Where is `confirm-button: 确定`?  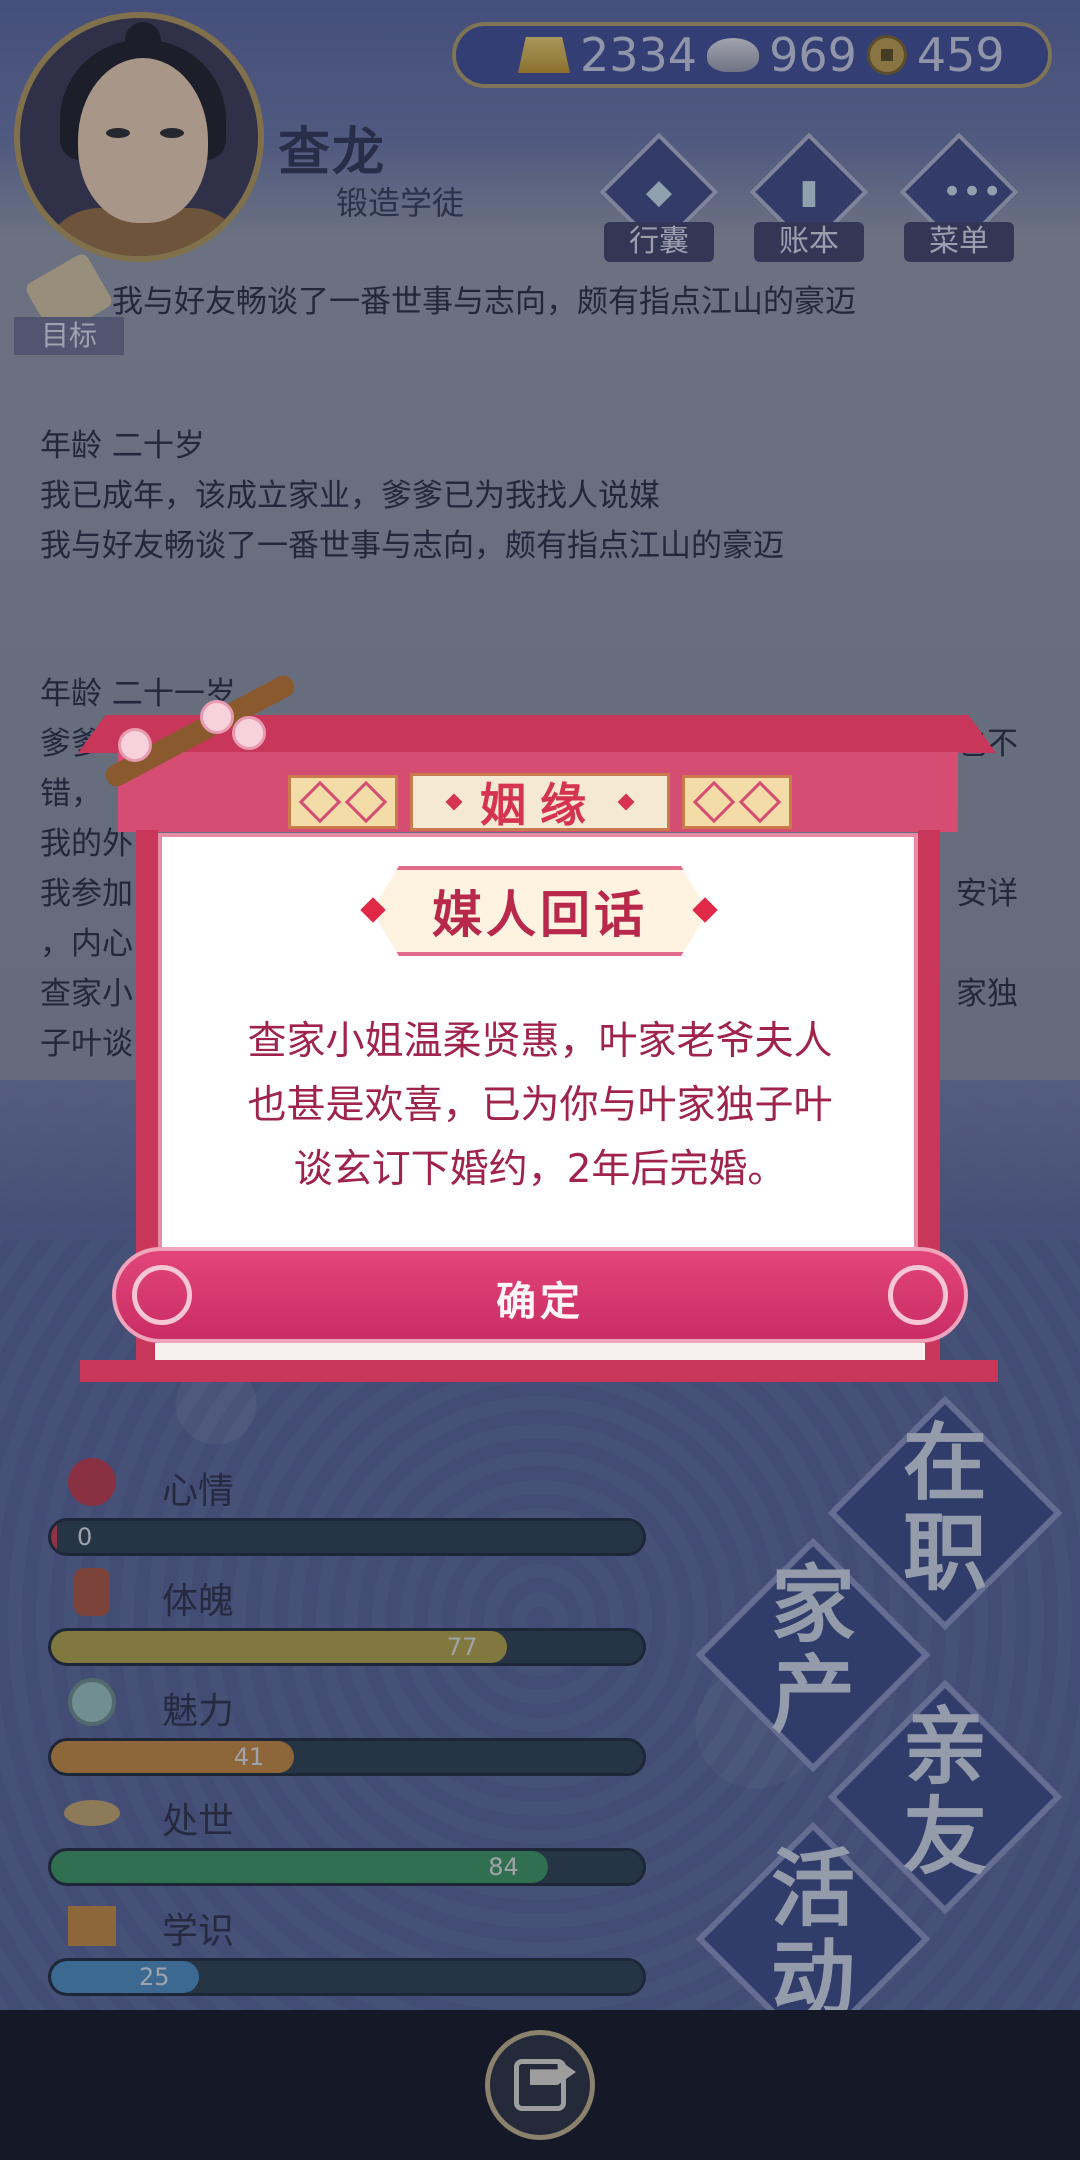
confirm-button: 确定 is located at coordinates (540, 1295).